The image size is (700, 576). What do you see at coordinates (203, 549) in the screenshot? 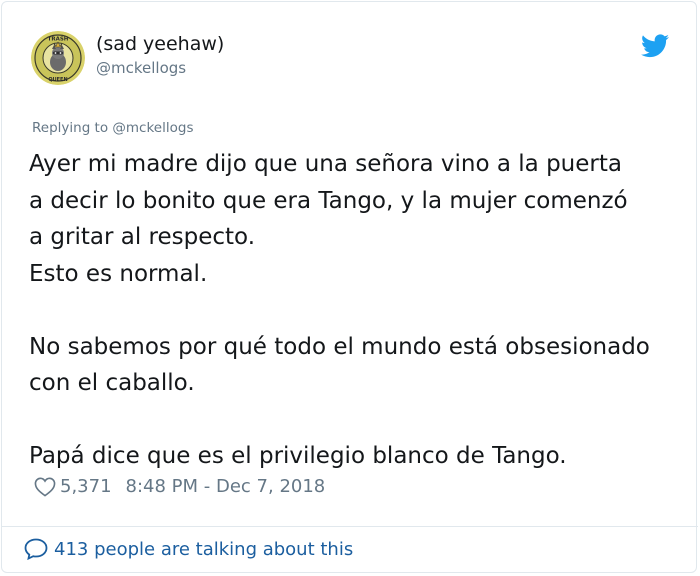
I see `talking-about-label: 413 people are talking about this` at bounding box center [203, 549].